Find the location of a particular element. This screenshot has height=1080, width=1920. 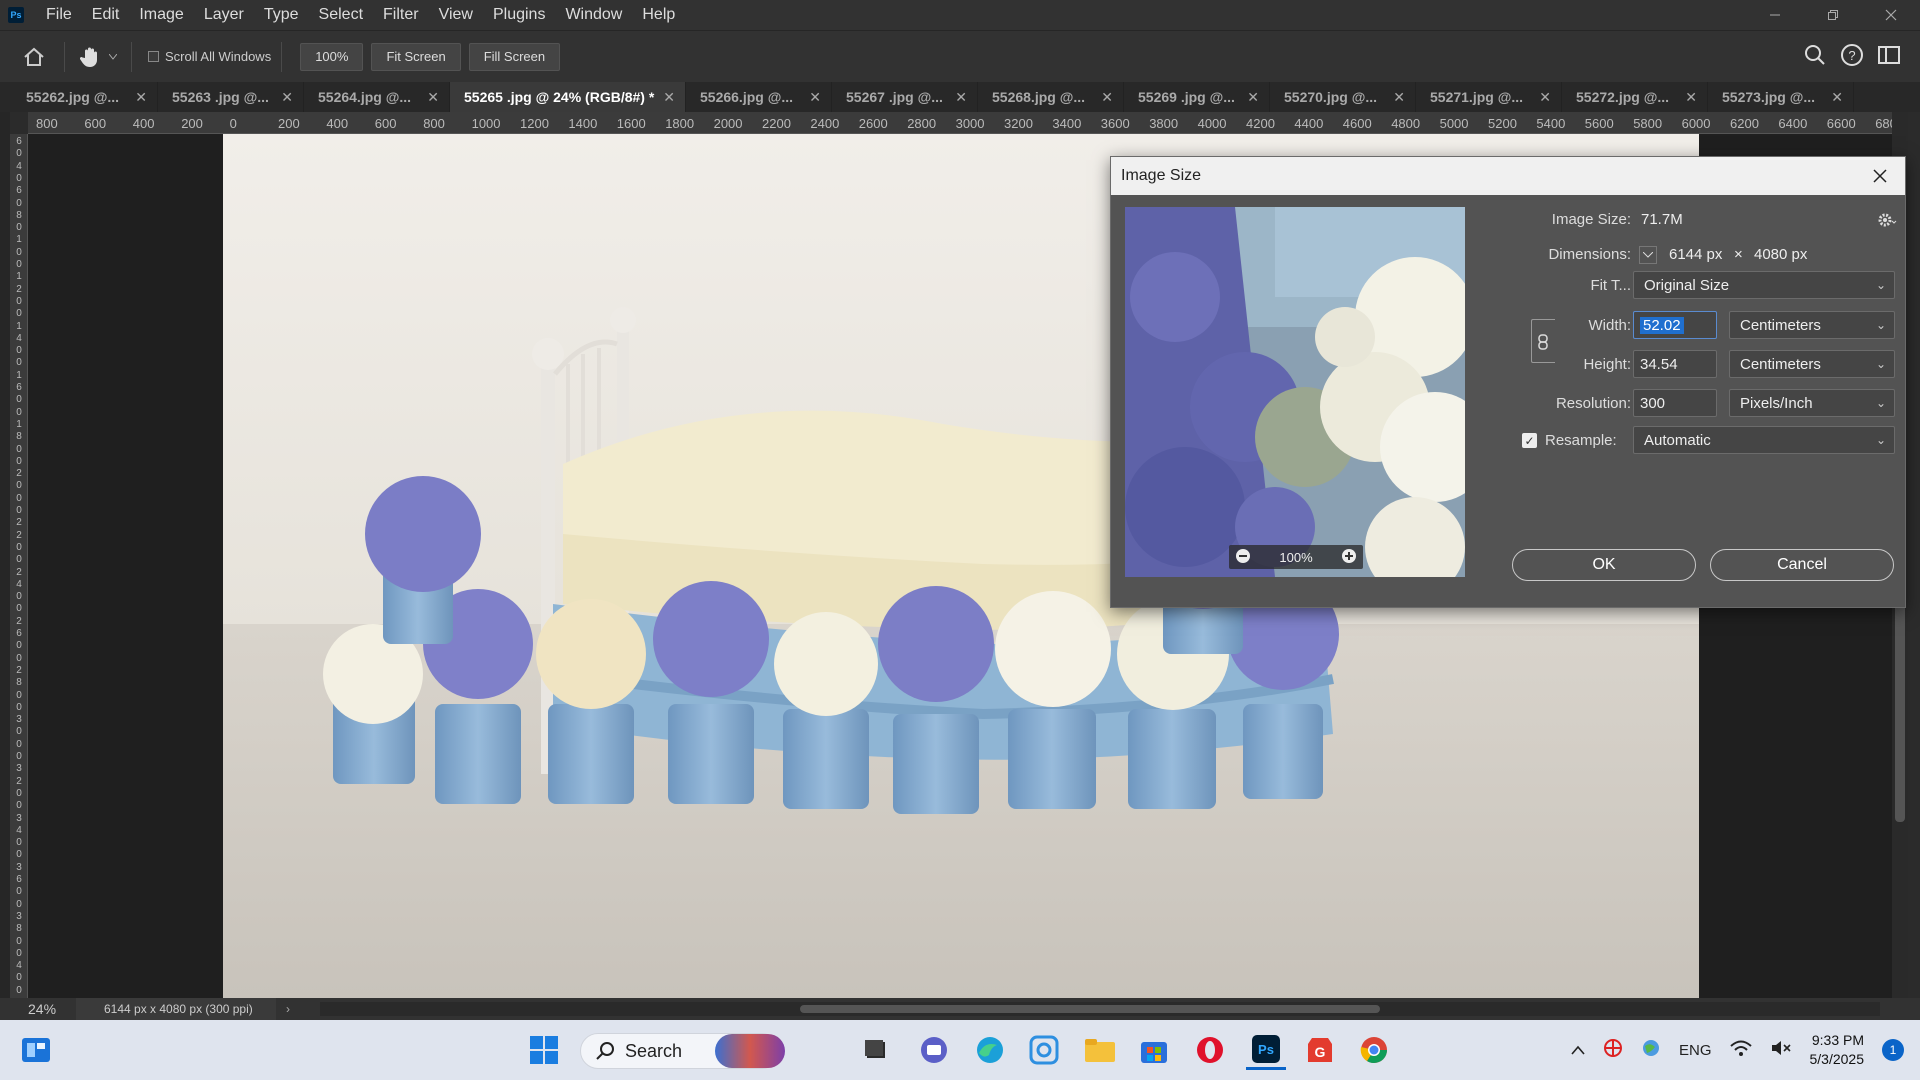

volume-muted-icon is located at coordinates (1781, 1050).